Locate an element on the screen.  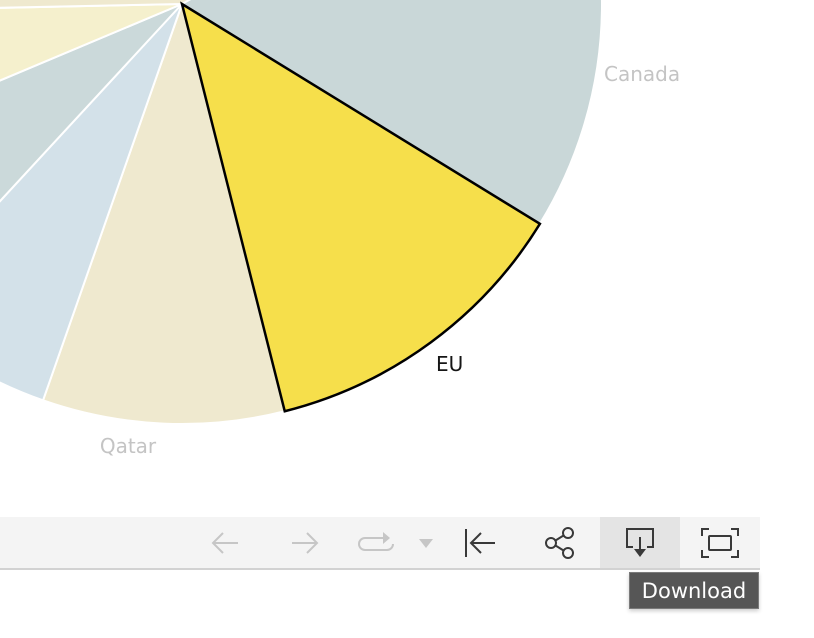
replay-icon is located at coordinates (376, 541).